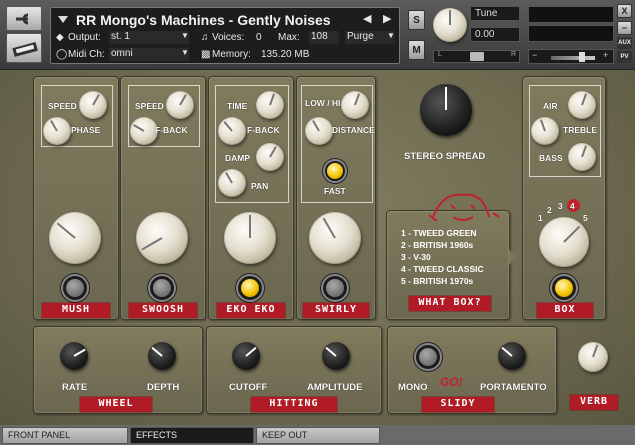 This screenshot has width=635, height=445. Describe the element at coordinates (335, 191) in the screenshot. I see `swirly-fast-label: FAST` at that location.